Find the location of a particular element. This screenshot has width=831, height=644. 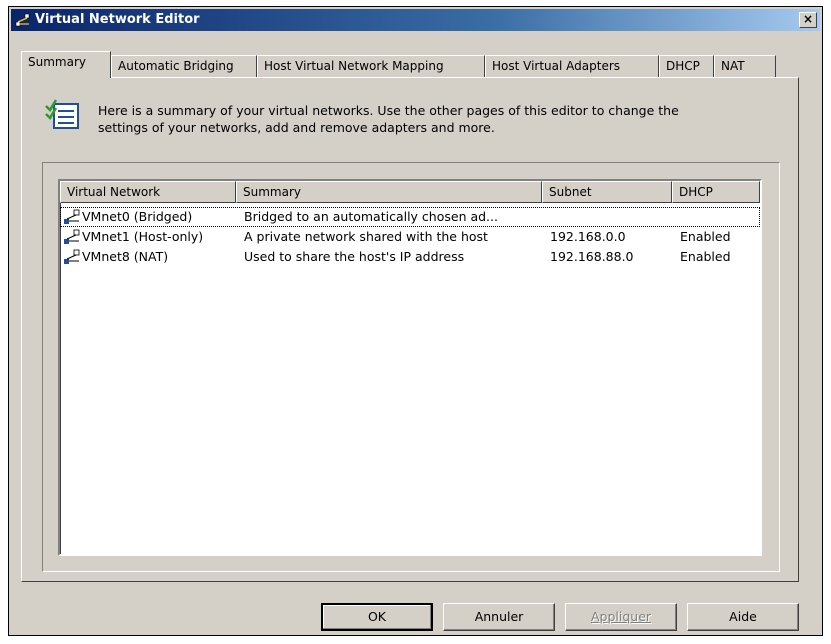

list-header: Virtual Network Summary Subnet DHCP is located at coordinates (410, 192).